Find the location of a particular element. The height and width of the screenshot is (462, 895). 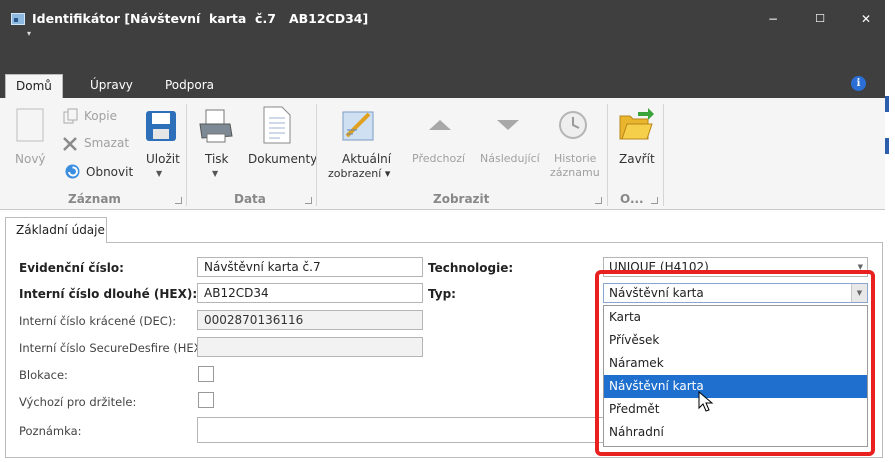

save-button: Uložit is located at coordinates (163, 159).